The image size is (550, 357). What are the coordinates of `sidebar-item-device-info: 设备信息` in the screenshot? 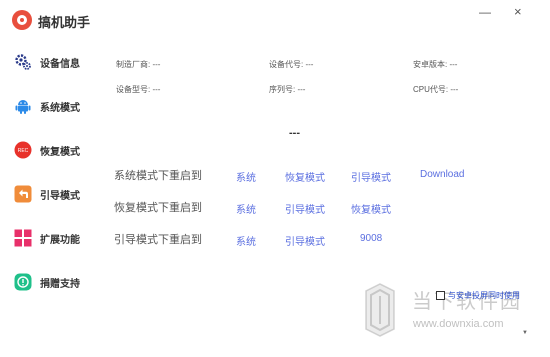 It's located at (50, 63).